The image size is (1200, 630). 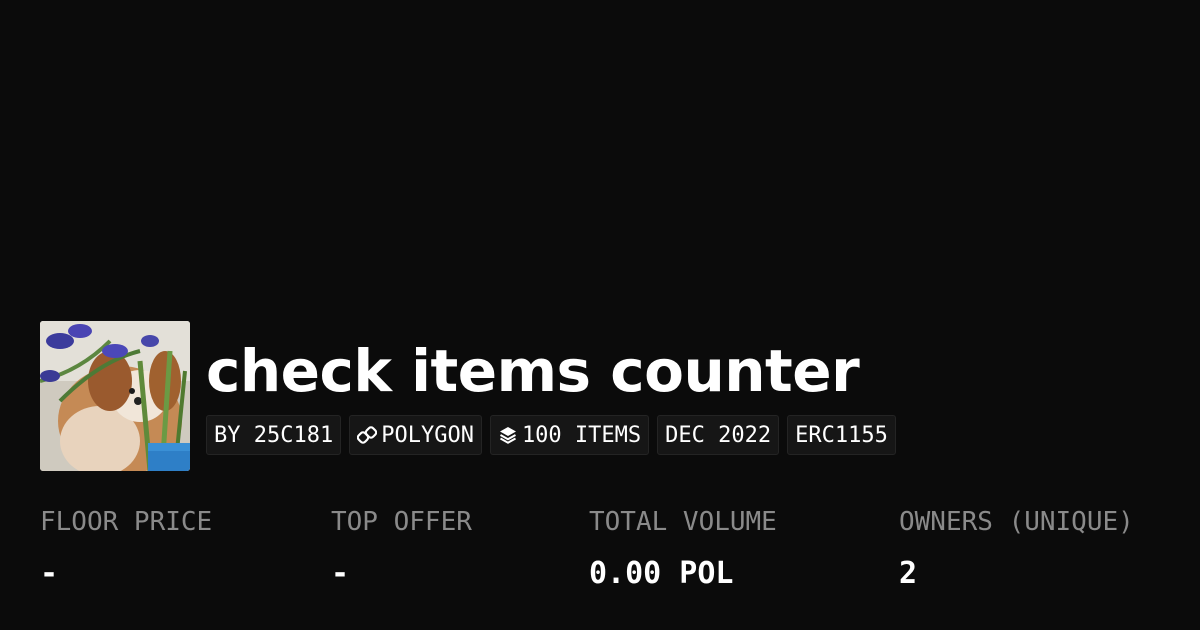 I want to click on date-badge-label: DEC 2022, so click(x=718, y=435).